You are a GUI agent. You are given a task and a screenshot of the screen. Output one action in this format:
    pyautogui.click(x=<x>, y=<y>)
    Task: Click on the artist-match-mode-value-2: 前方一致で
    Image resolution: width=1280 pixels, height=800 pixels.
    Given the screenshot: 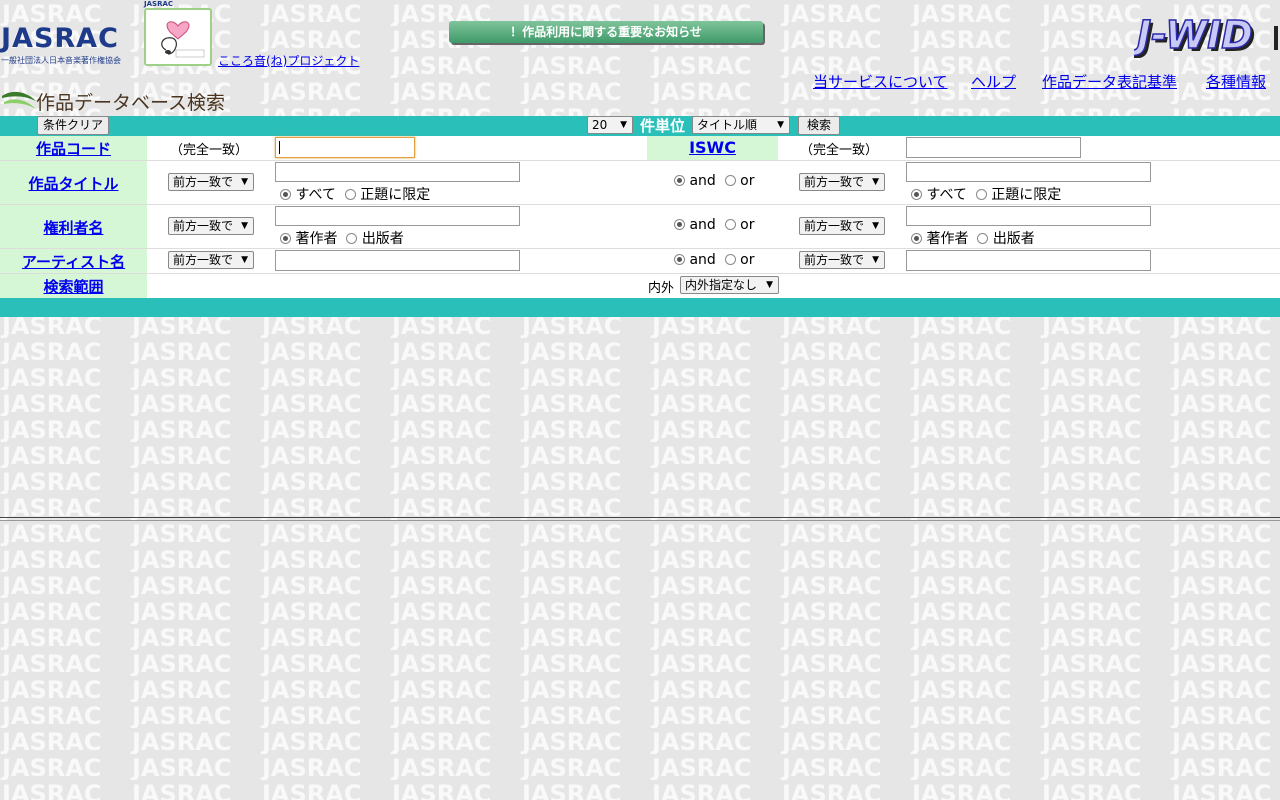 What is the action you would take?
    pyautogui.click(x=834, y=260)
    